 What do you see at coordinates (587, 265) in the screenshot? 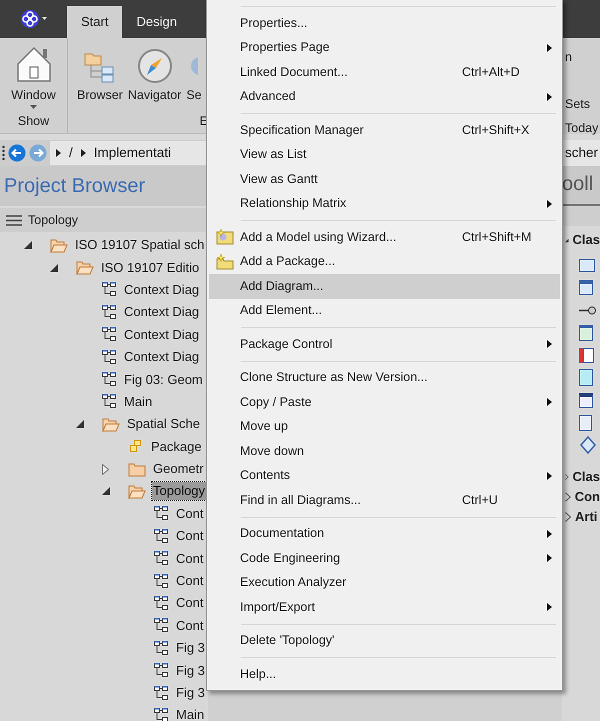
I see `folder-tool-icon` at bounding box center [587, 265].